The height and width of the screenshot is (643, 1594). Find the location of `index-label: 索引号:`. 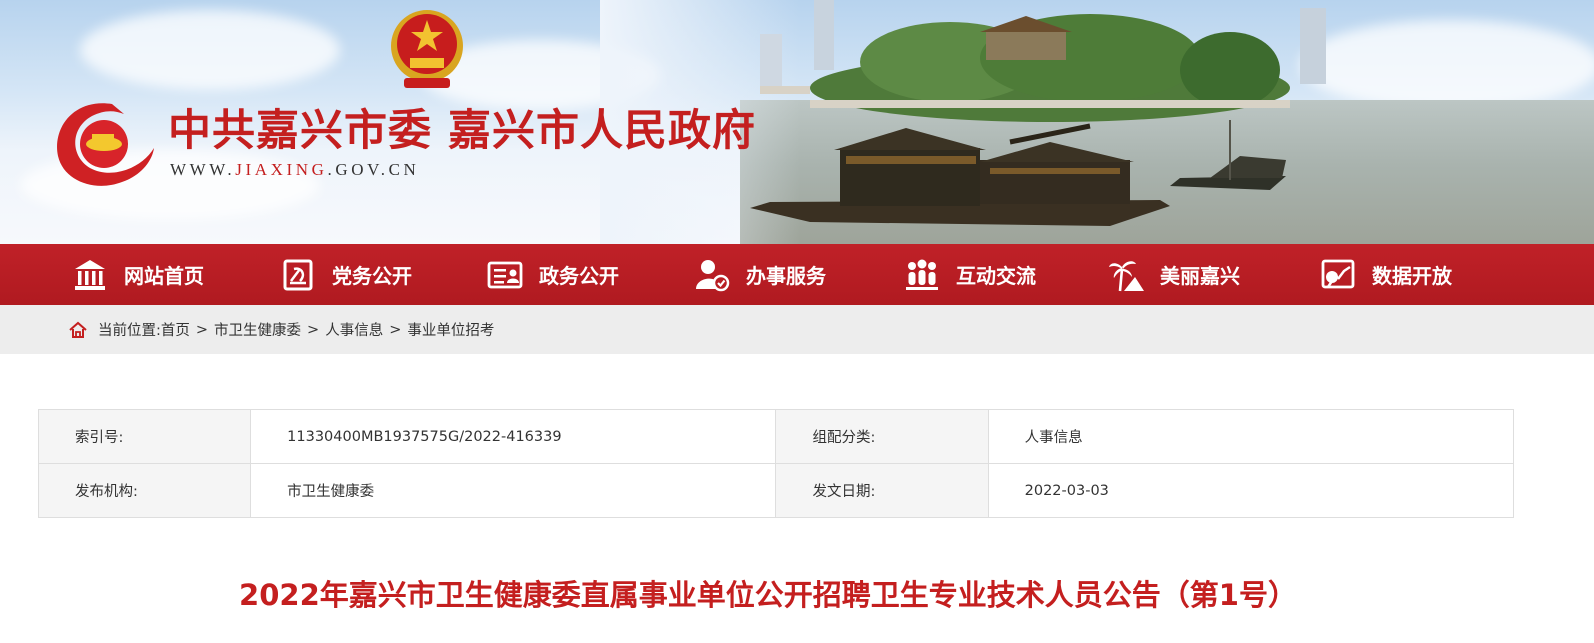

index-label: 索引号: is located at coordinates (144, 436).